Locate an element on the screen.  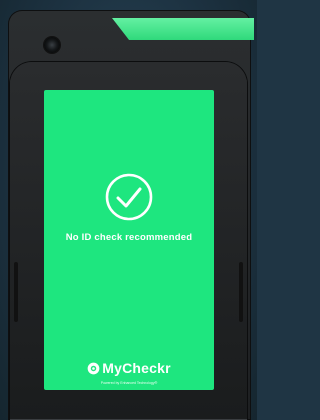
status-indicator-light is located at coordinates (183, 29).